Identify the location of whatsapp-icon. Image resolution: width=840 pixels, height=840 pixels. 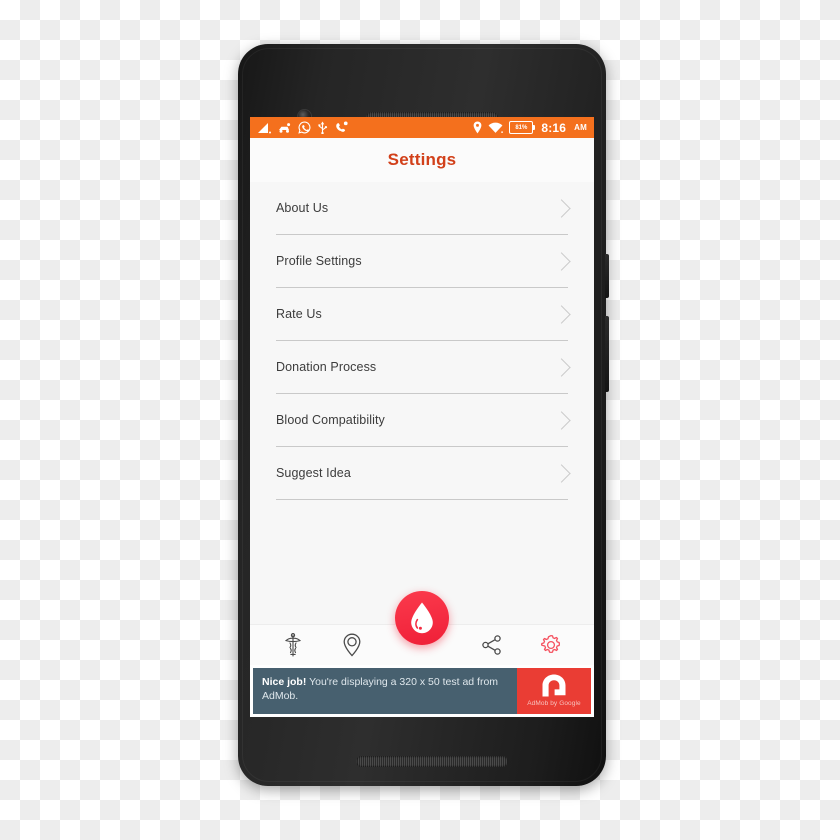
(304, 127).